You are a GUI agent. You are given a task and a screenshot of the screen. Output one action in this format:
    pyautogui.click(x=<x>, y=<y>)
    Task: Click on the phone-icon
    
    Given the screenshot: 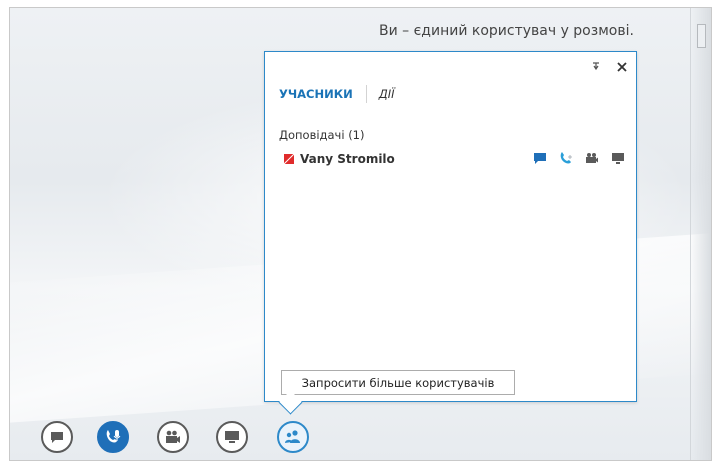 What is the action you would take?
    pyautogui.click(x=566, y=158)
    